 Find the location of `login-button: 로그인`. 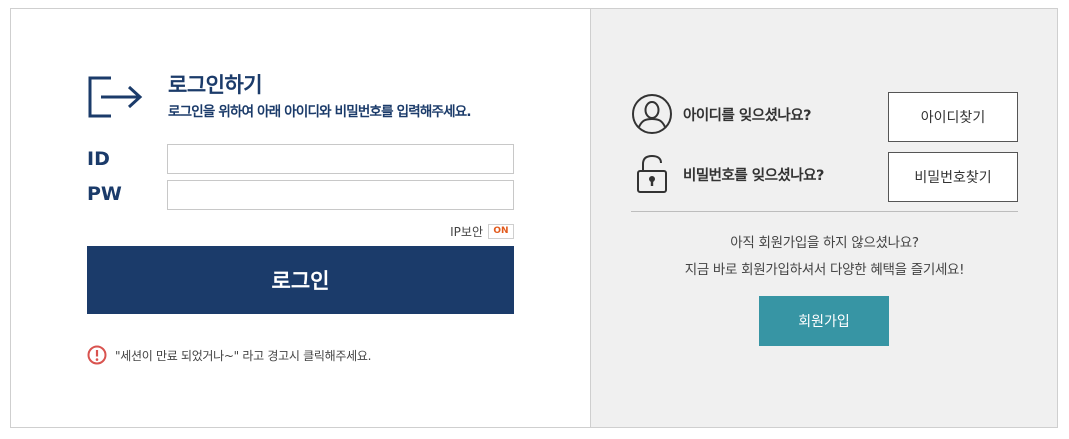

login-button: 로그인 is located at coordinates (300, 280).